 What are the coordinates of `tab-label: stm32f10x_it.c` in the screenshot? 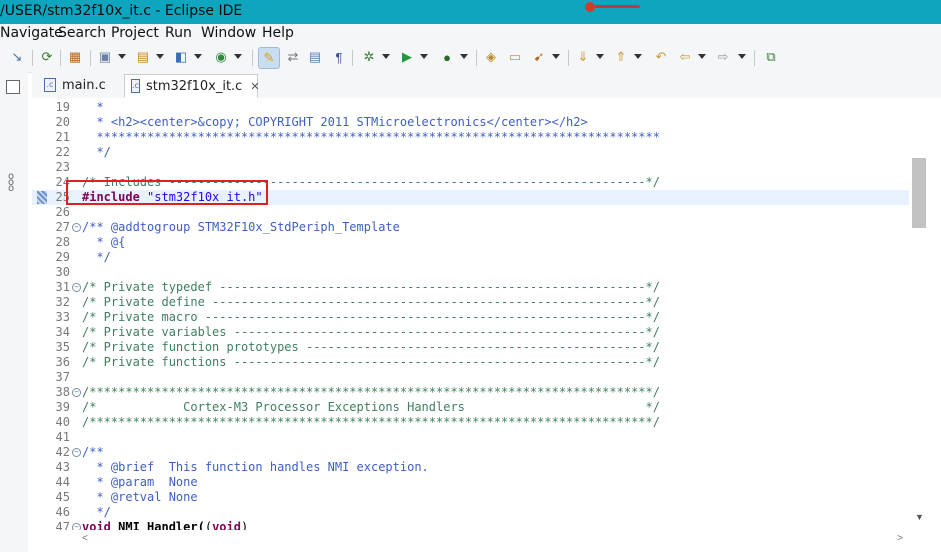 It's located at (194, 86).